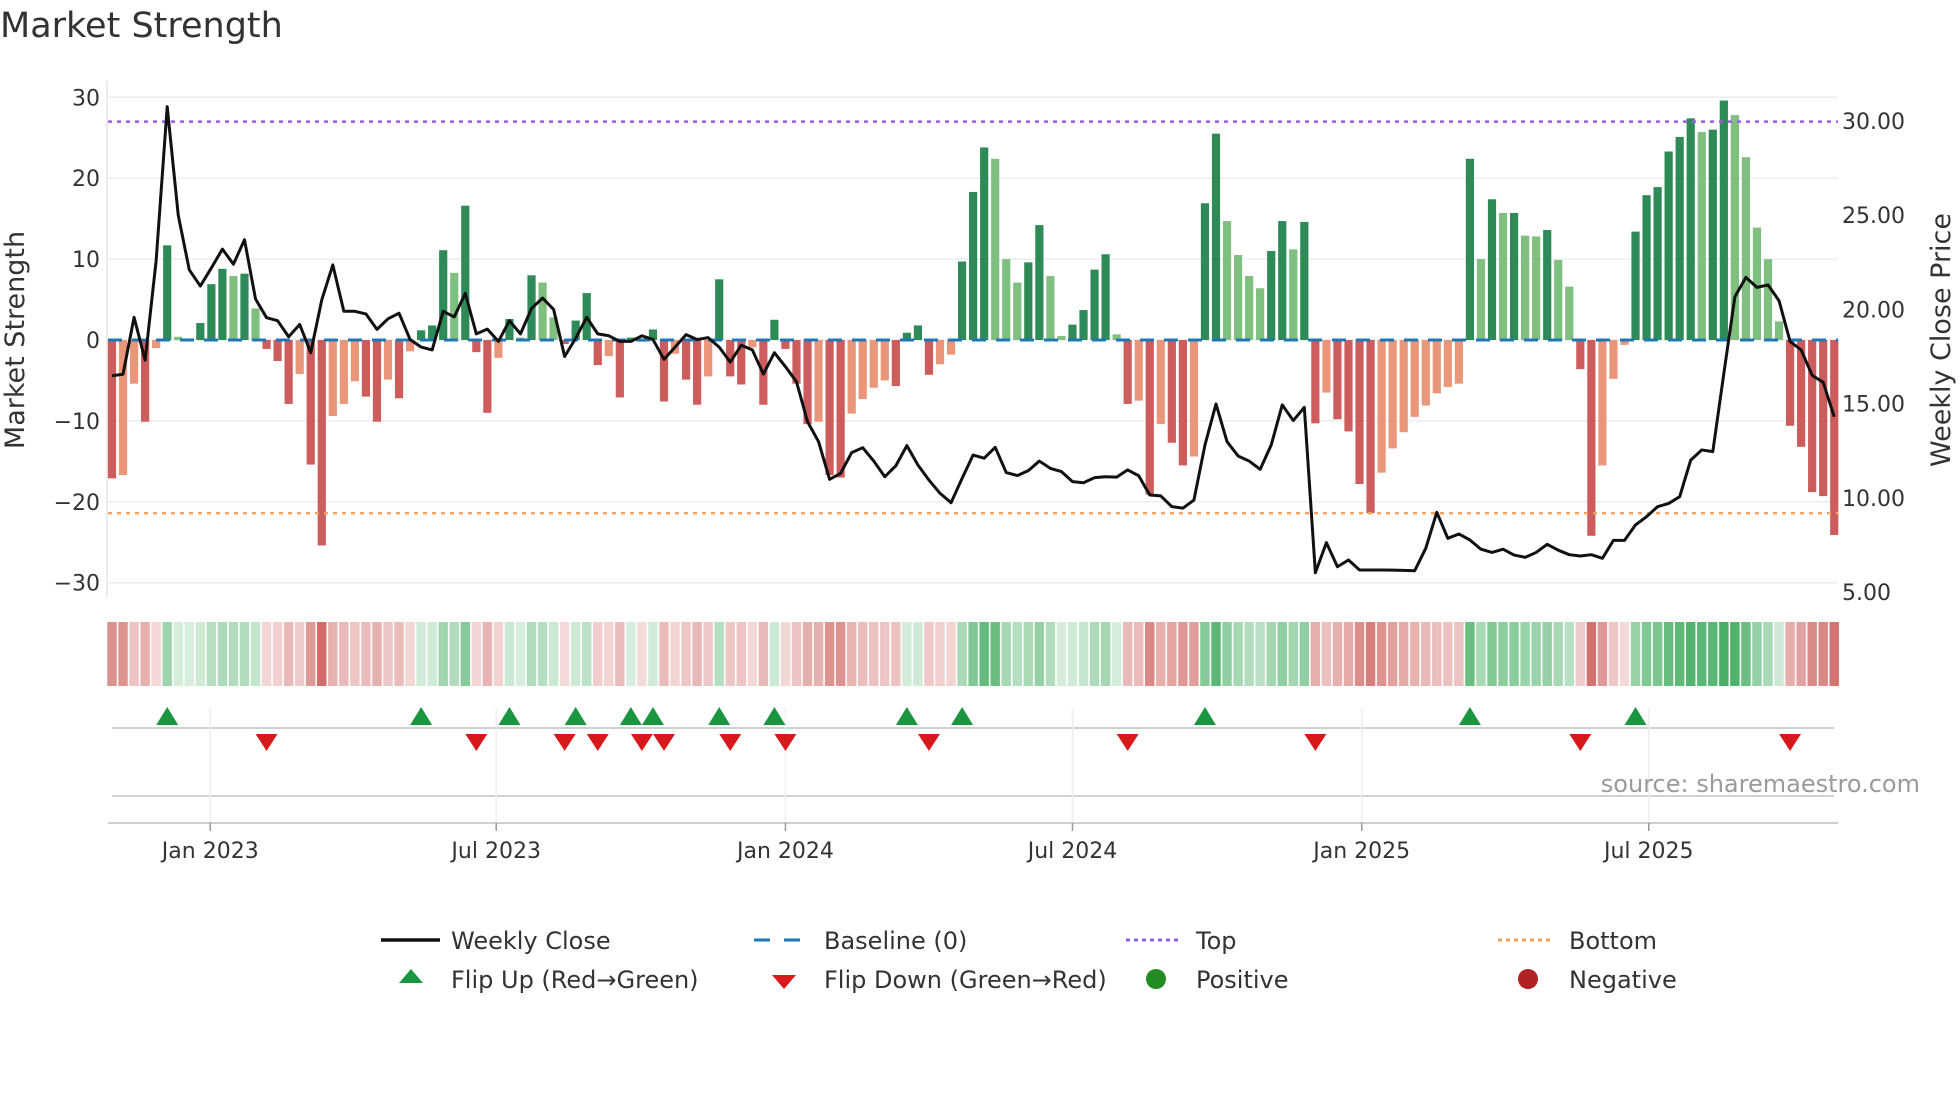  I want to click on y-tick-label: 10, so click(86, 260).